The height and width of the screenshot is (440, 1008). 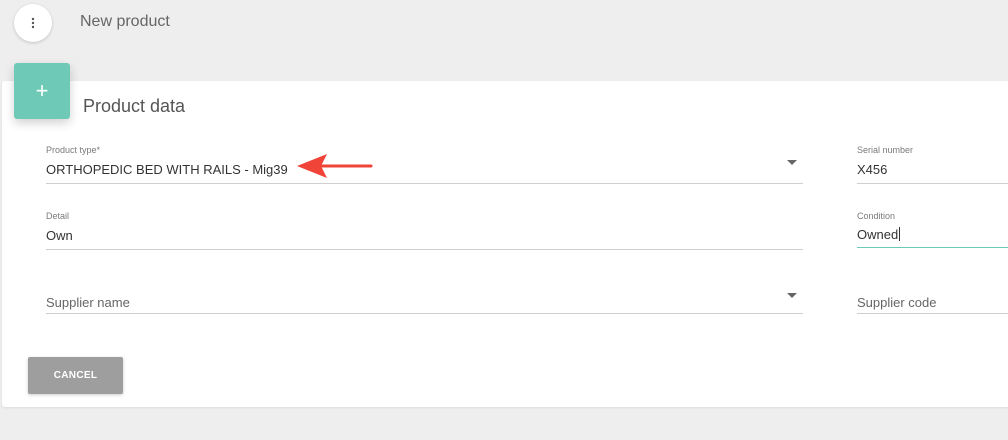 I want to click on more-vertical-icon, so click(x=33, y=23).